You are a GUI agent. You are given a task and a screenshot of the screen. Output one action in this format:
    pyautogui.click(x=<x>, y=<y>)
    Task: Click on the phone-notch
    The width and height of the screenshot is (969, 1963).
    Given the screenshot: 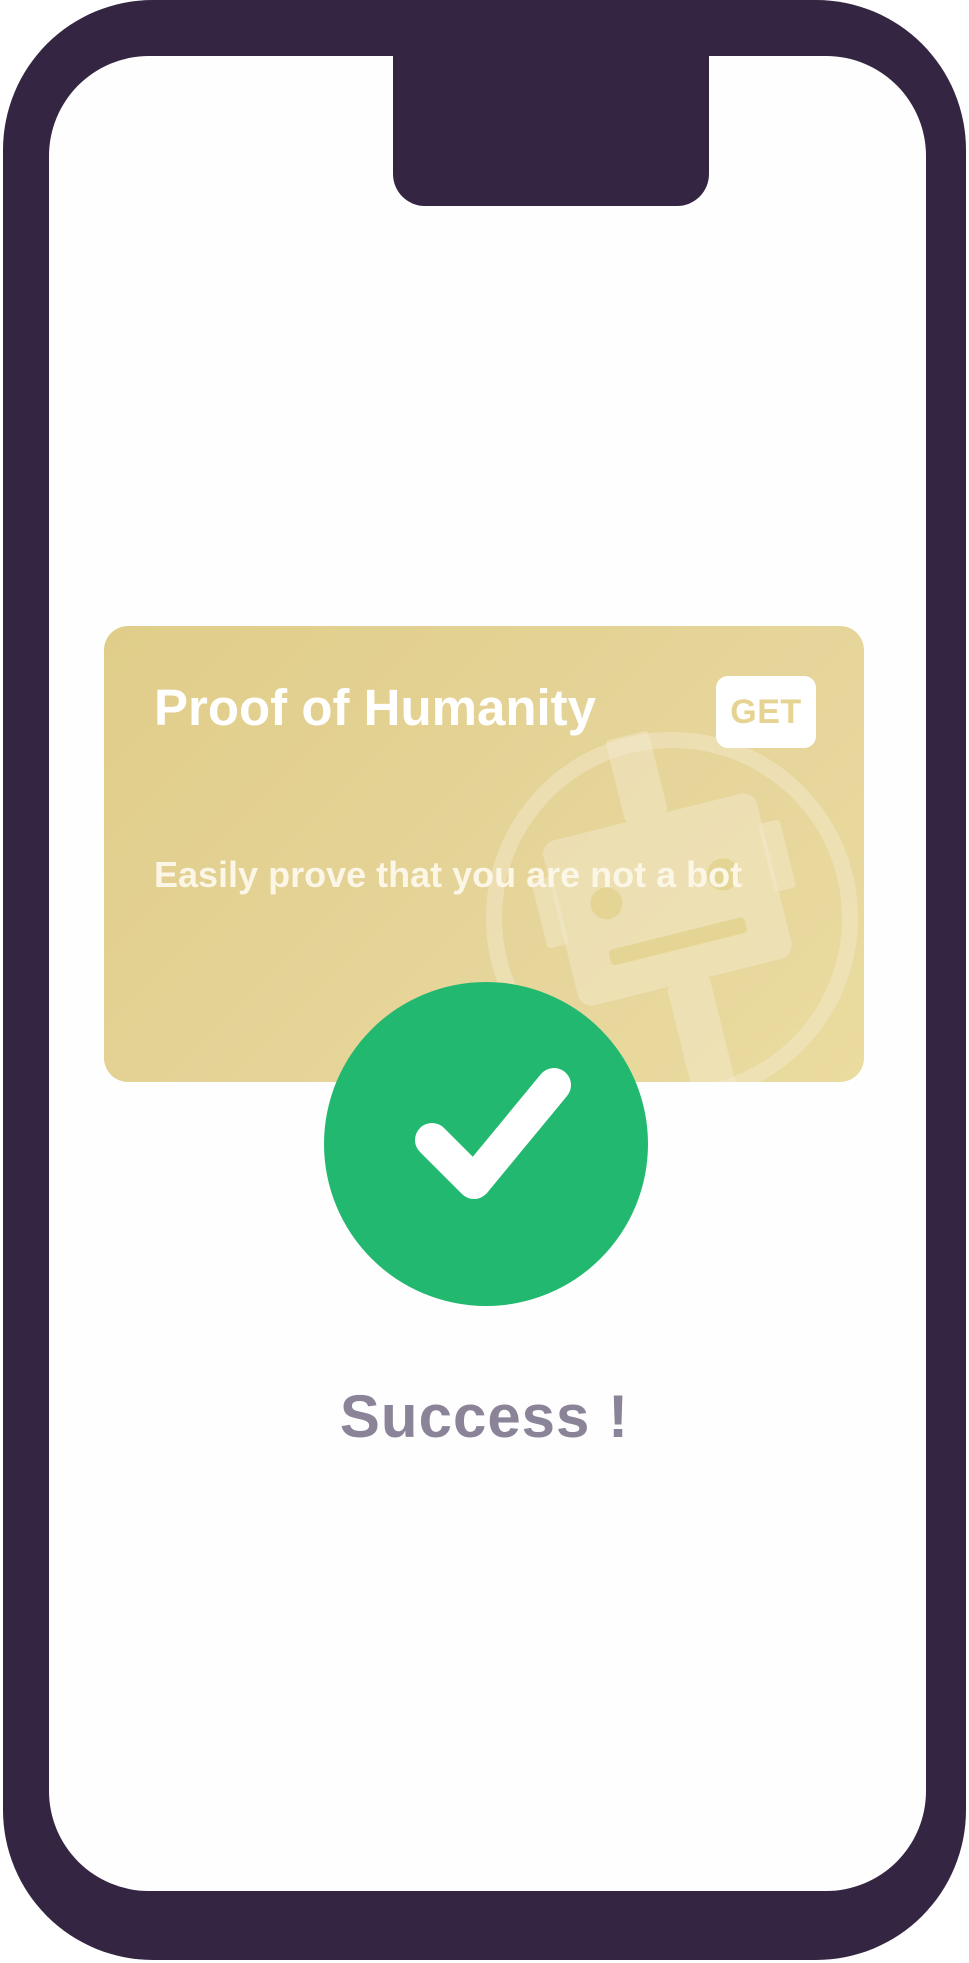 What is the action you would take?
    pyautogui.click(x=551, y=131)
    